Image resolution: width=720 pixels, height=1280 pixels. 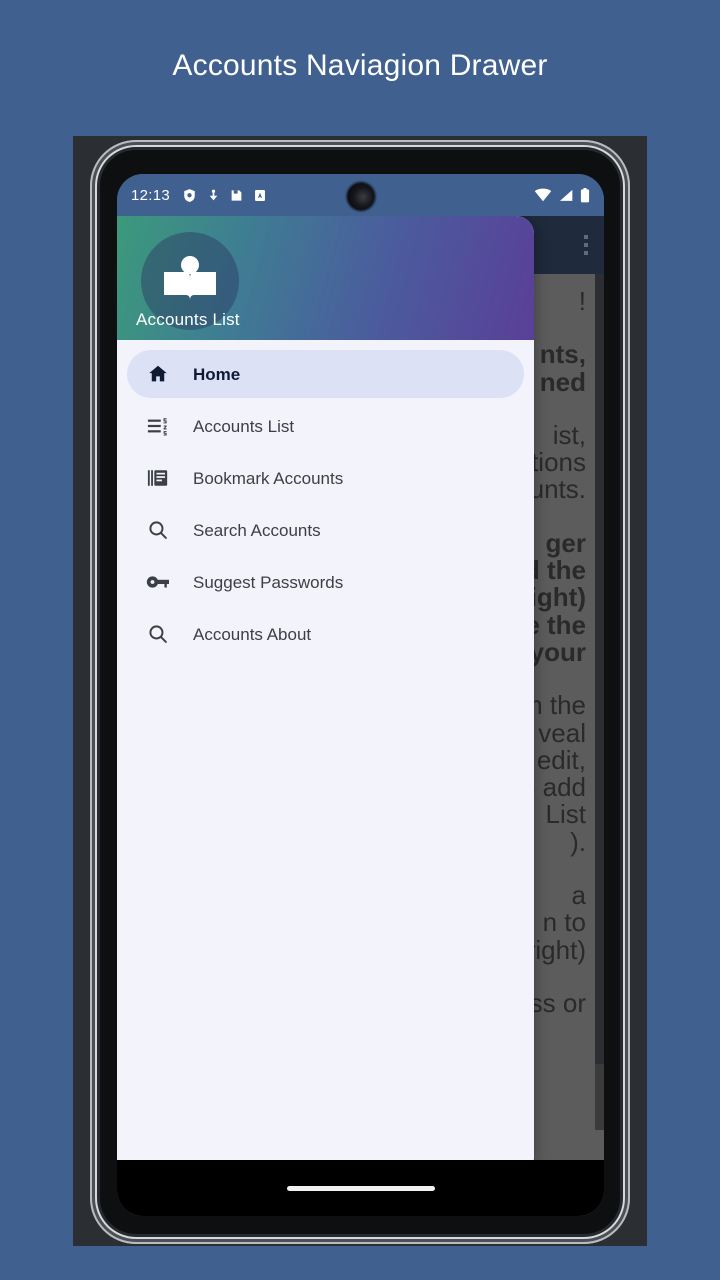 I want to click on drawer-item-accounts-list: Accounts List, so click(x=325, y=426).